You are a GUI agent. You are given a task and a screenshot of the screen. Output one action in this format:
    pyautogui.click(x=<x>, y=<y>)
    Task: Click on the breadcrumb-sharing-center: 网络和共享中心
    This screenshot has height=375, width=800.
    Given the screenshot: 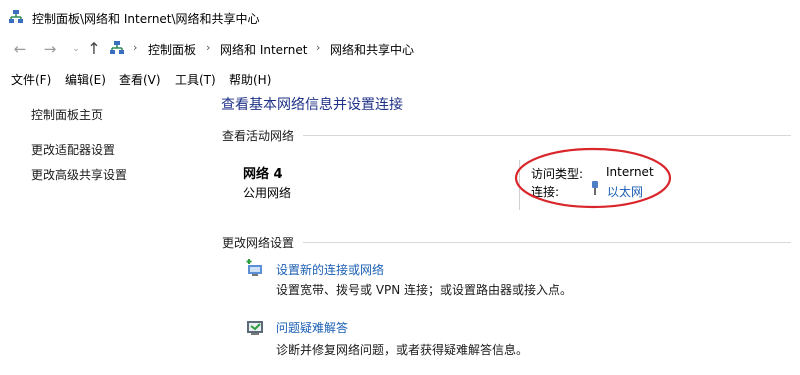 What is the action you would take?
    pyautogui.click(x=372, y=49)
    